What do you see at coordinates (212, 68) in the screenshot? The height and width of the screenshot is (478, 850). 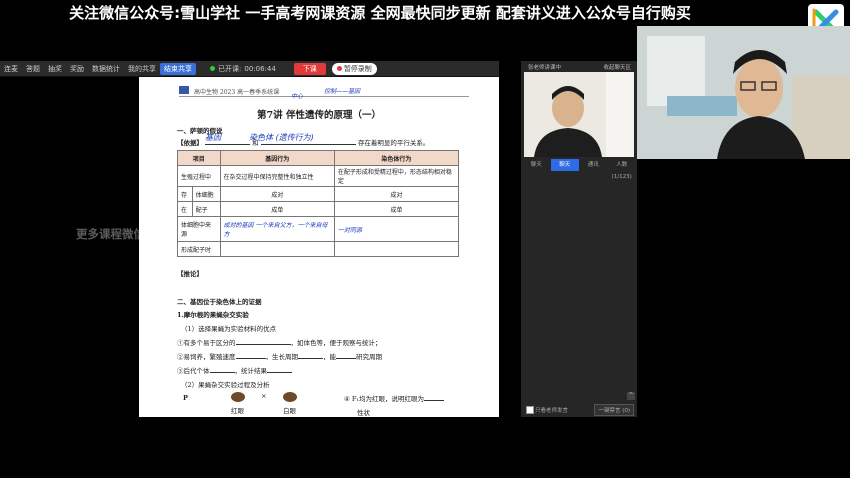 I see `status-dot-icon` at bounding box center [212, 68].